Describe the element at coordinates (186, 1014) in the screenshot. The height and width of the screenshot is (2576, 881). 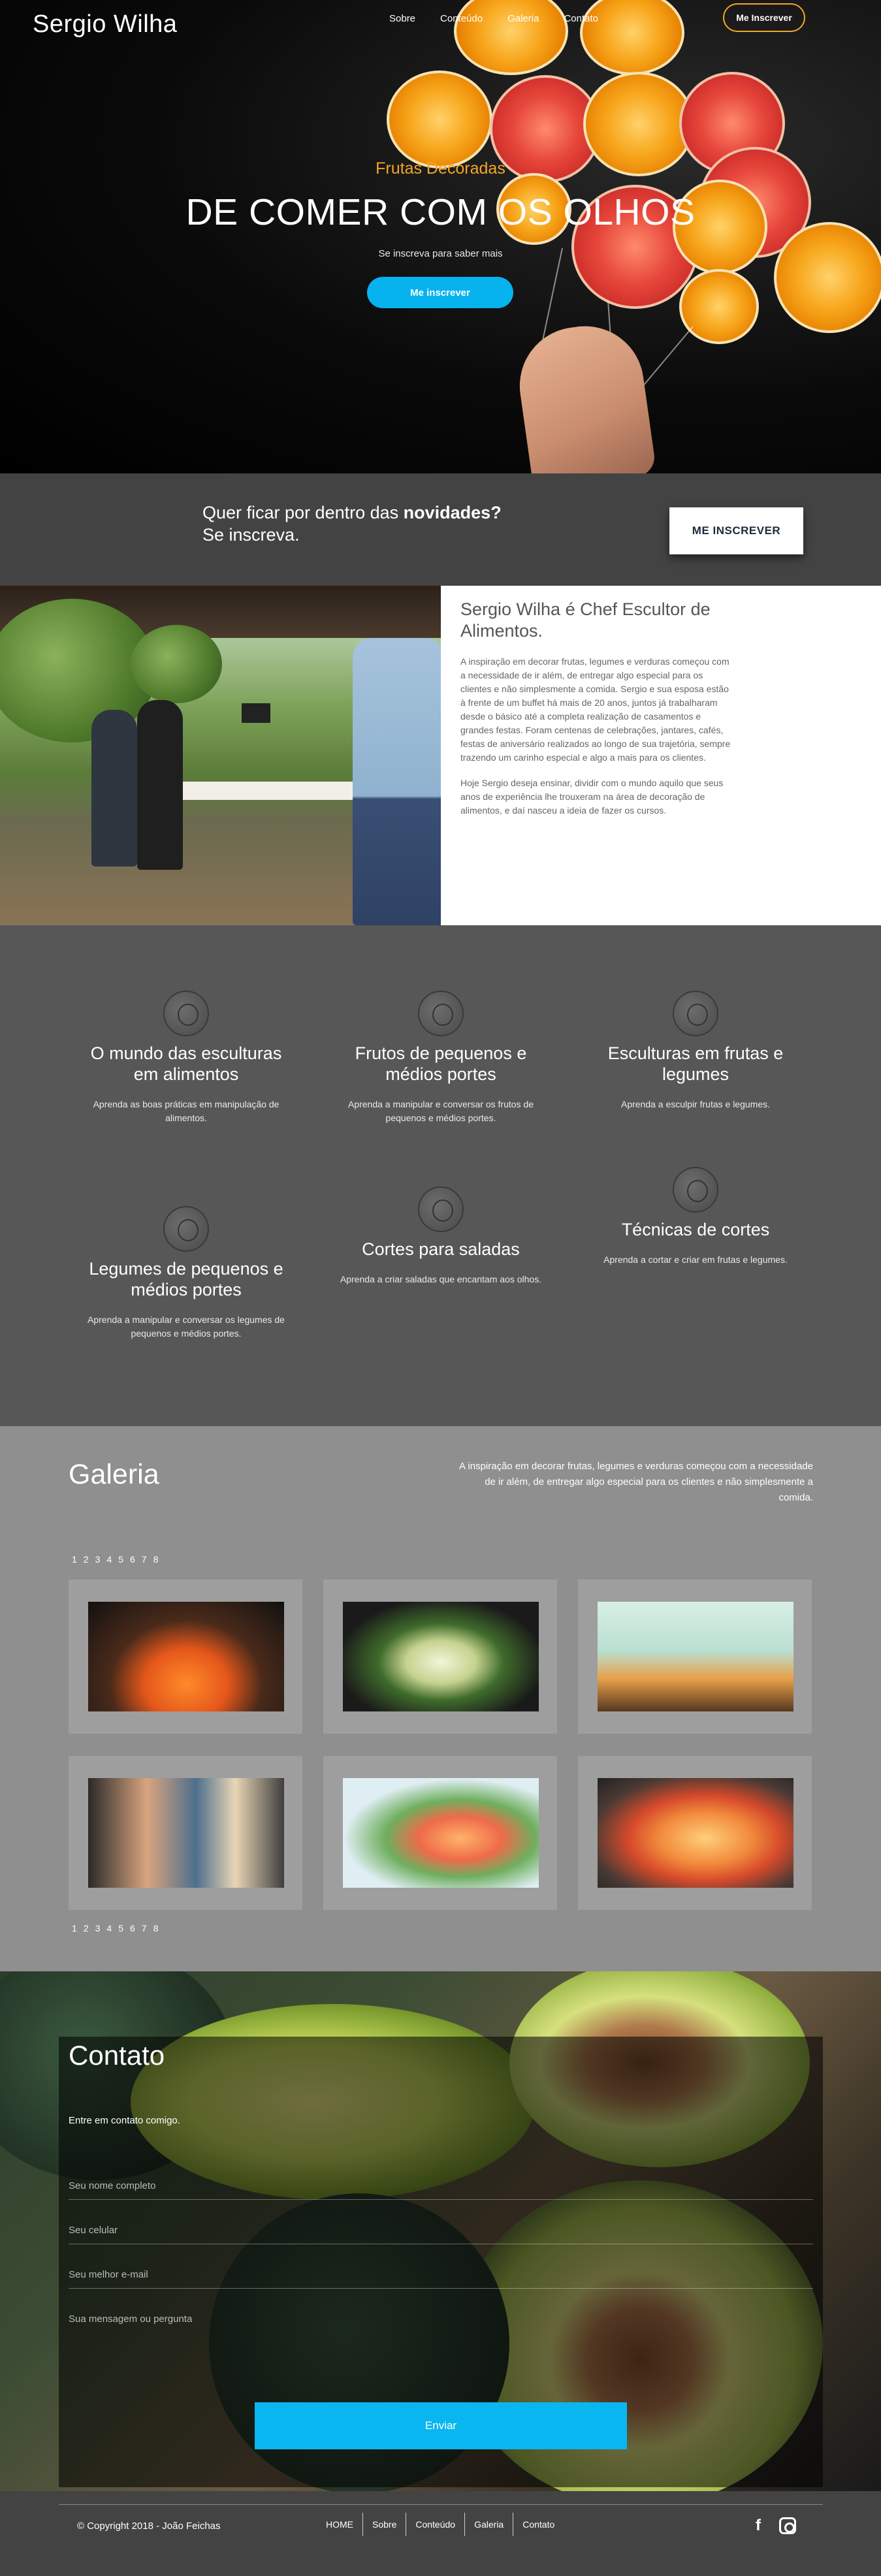
I see `avocado-icon` at that location.